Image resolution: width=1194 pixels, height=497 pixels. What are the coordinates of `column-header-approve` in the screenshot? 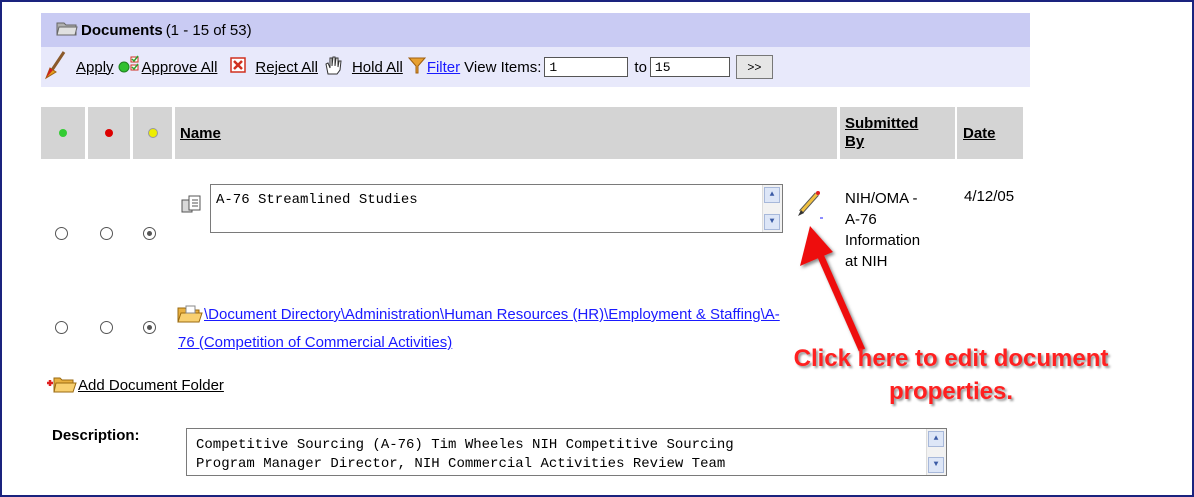 It's located at (63, 133).